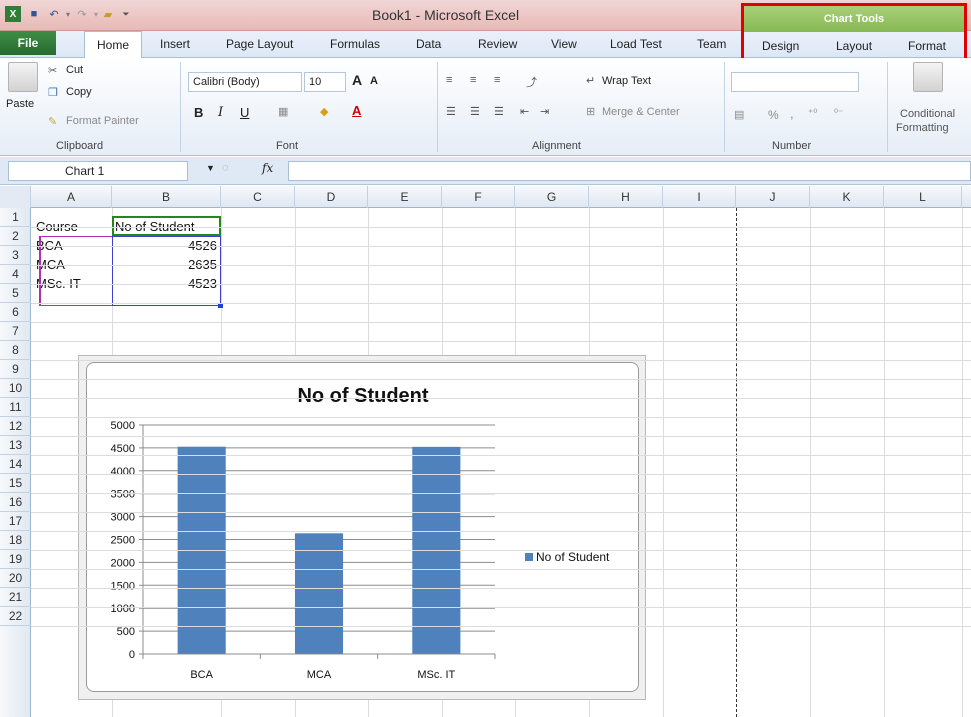  What do you see at coordinates (15, 502) in the screenshot?
I see `row-header: 16` at bounding box center [15, 502].